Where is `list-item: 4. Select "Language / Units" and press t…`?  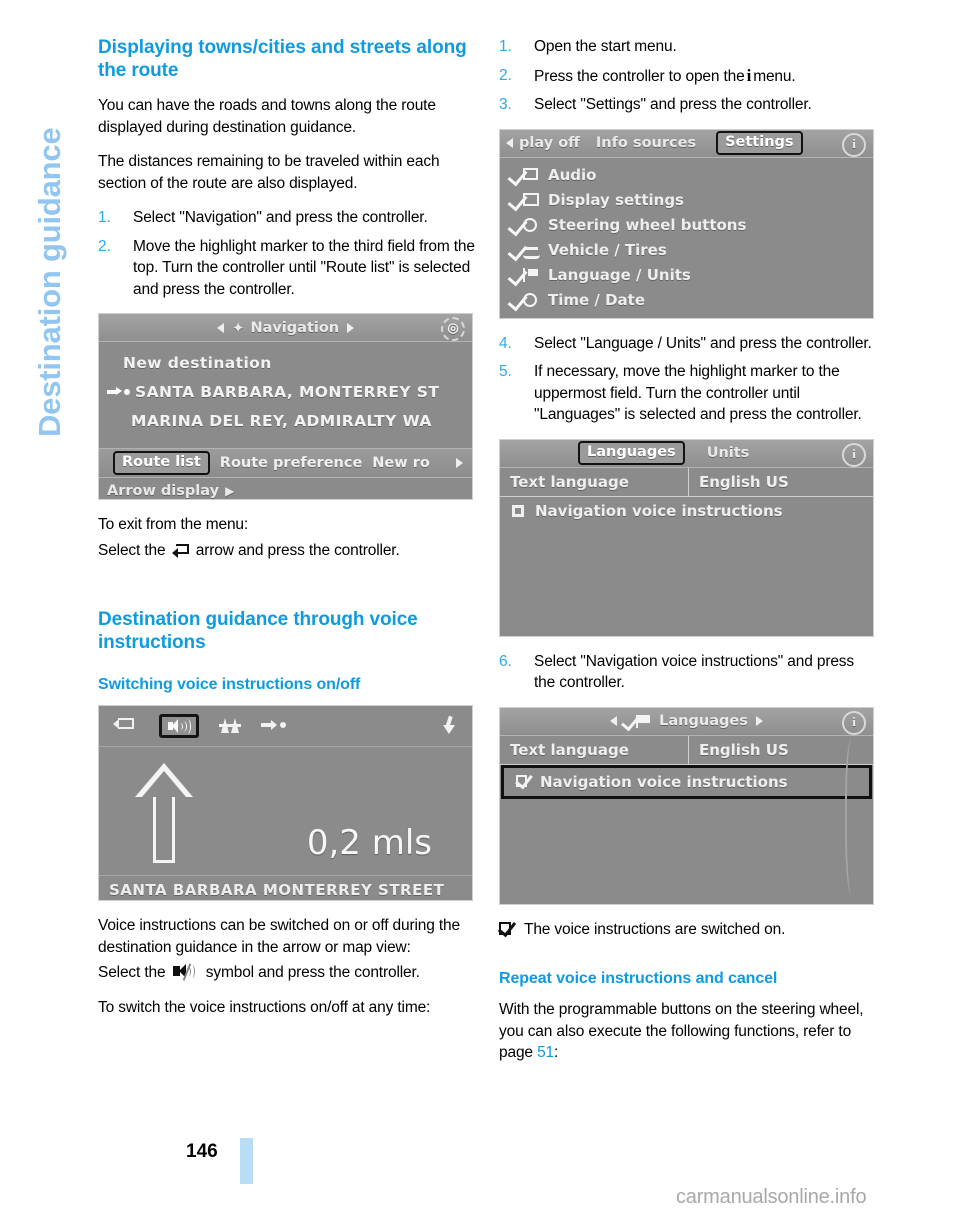 list-item: 4. Select "Language / Units" and press t… is located at coordinates (689, 344).